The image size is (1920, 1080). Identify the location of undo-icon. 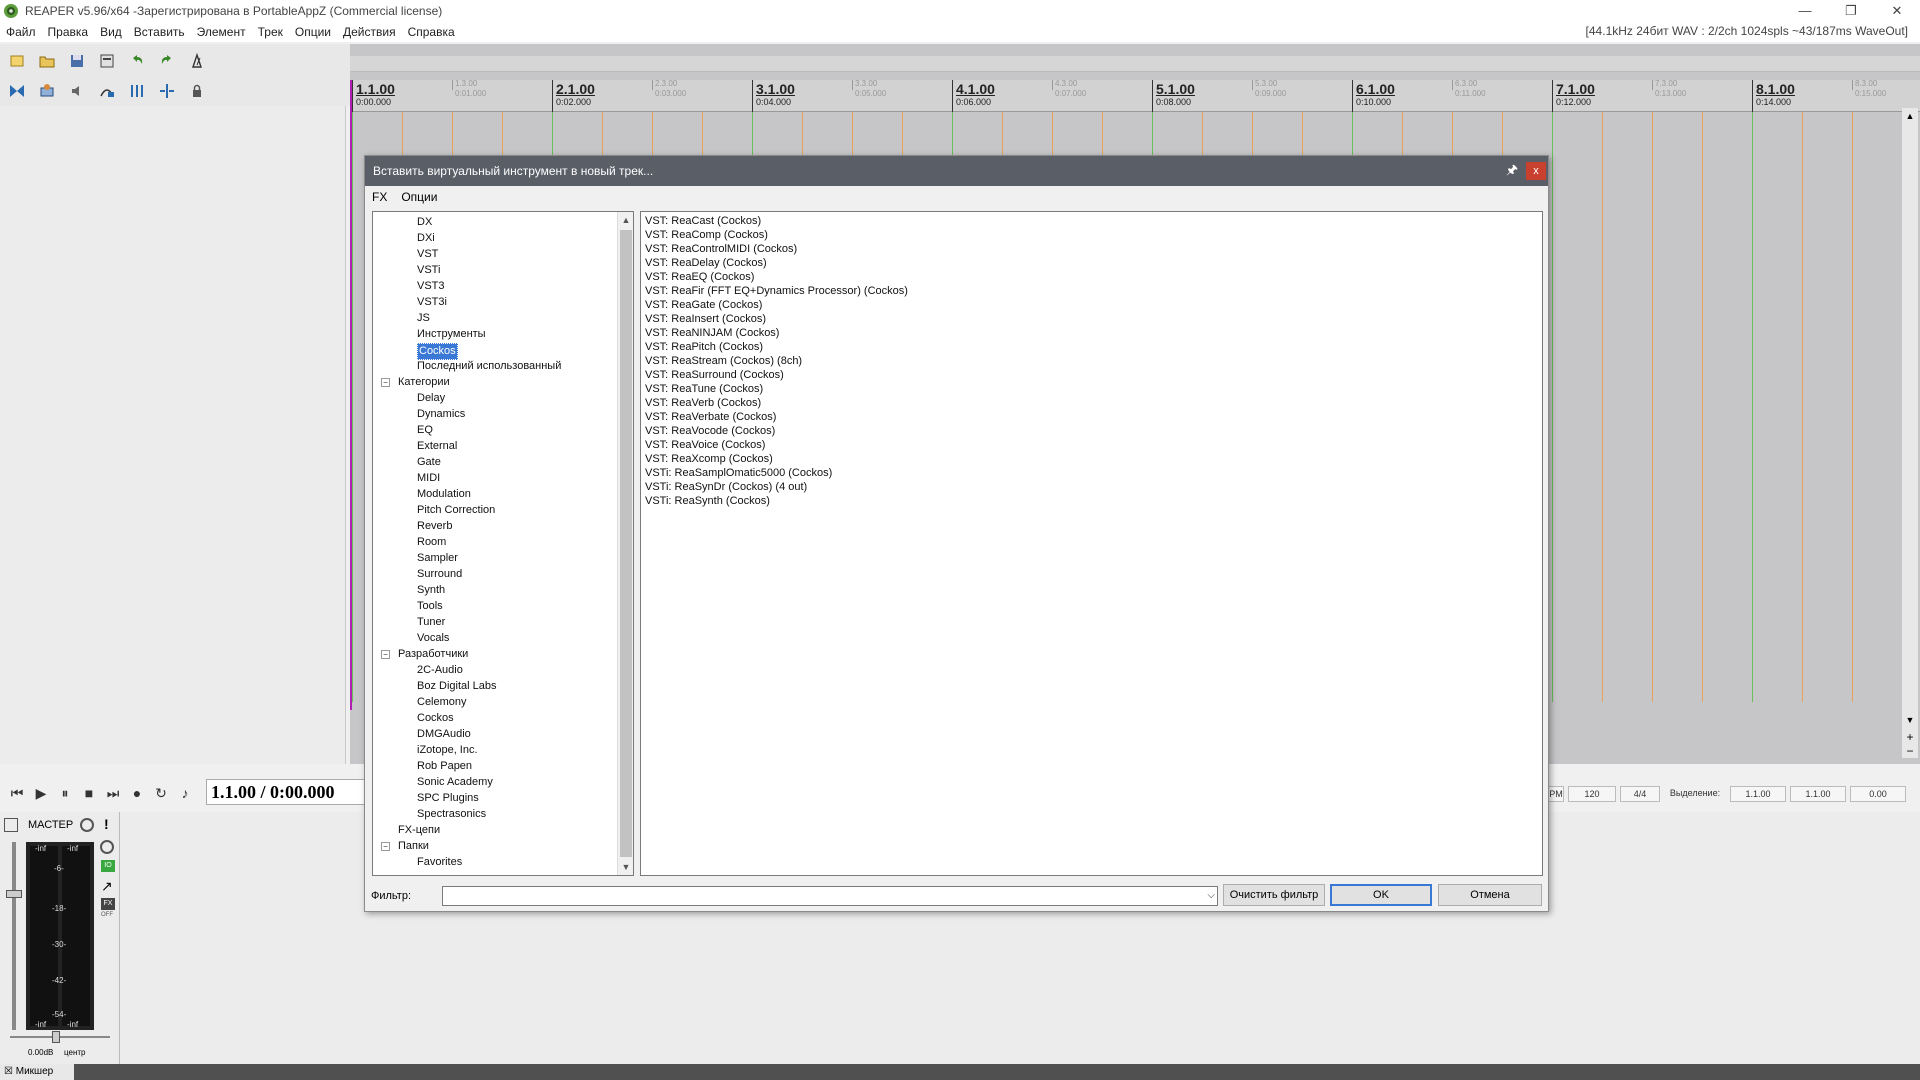
(137, 61).